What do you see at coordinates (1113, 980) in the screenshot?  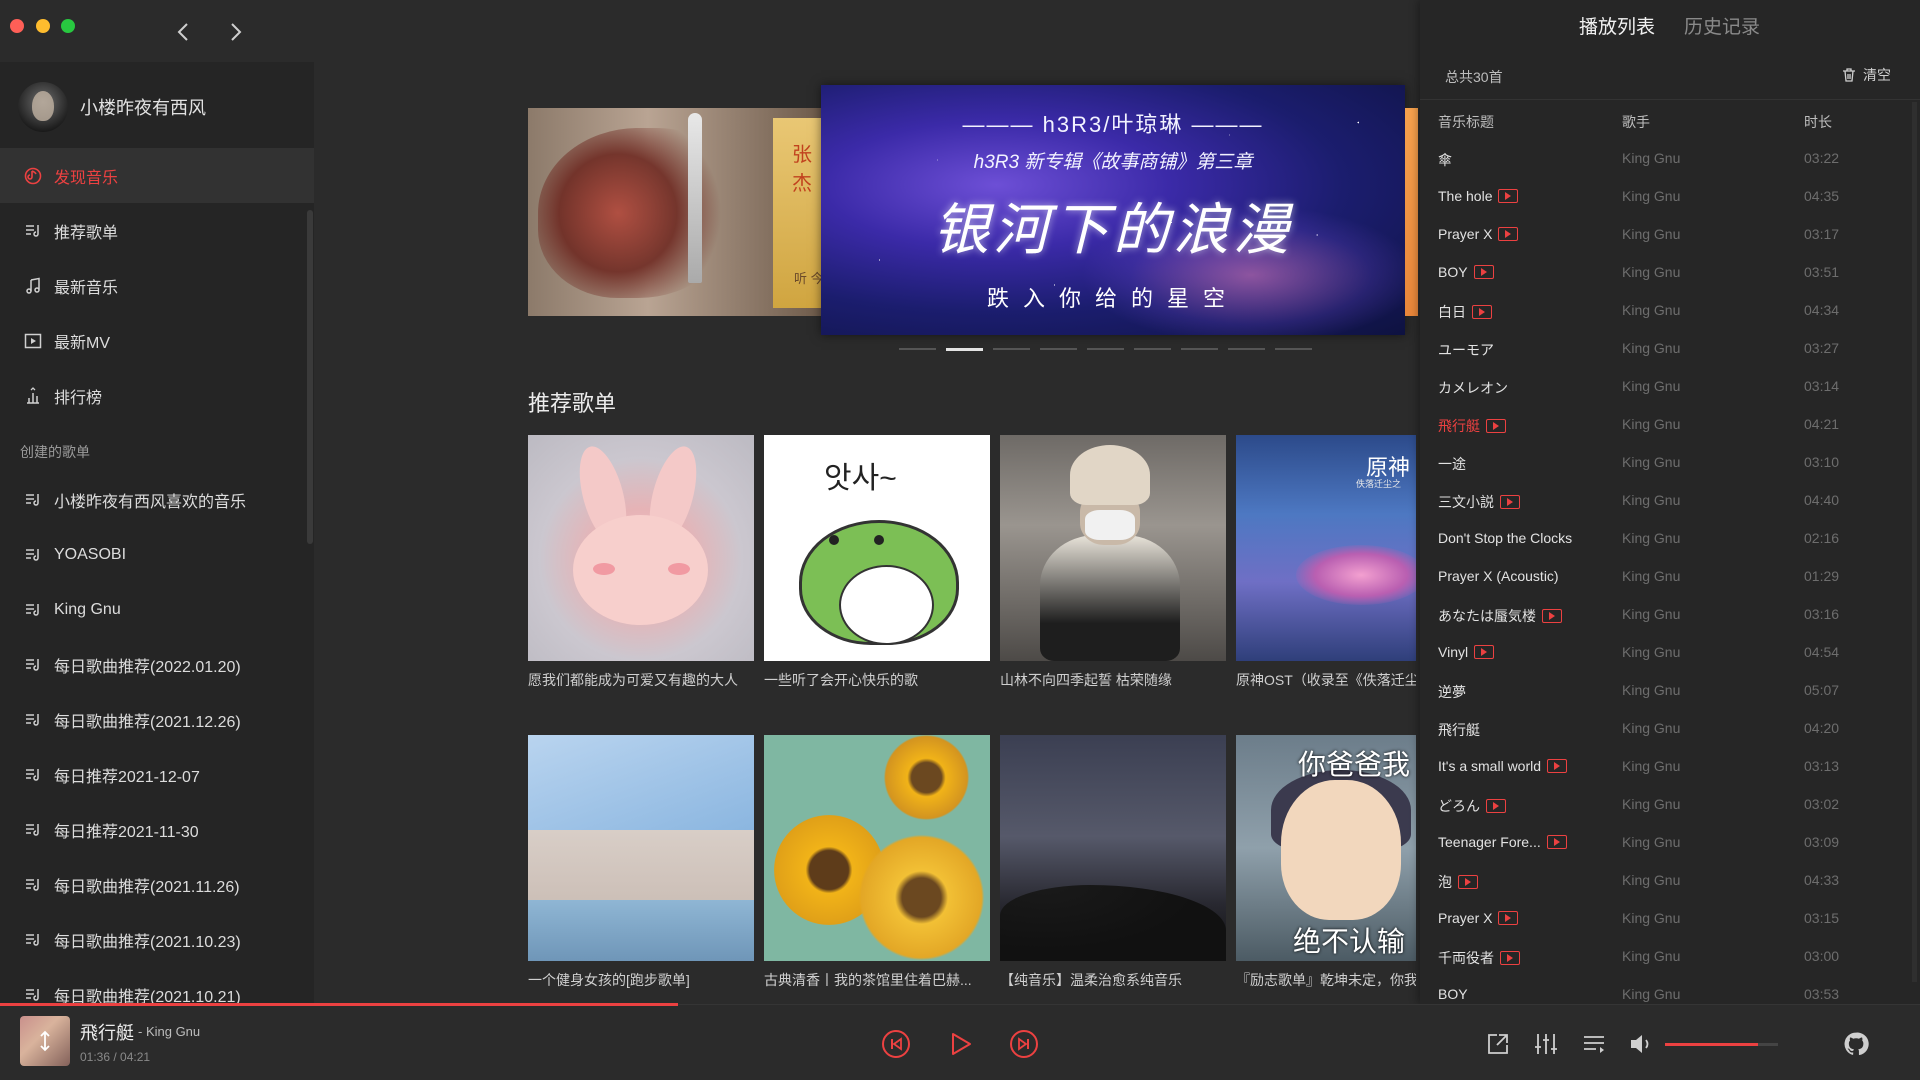 I see `playlist-caption: 【纯音乐】温柔治愈系纯音乐` at bounding box center [1113, 980].